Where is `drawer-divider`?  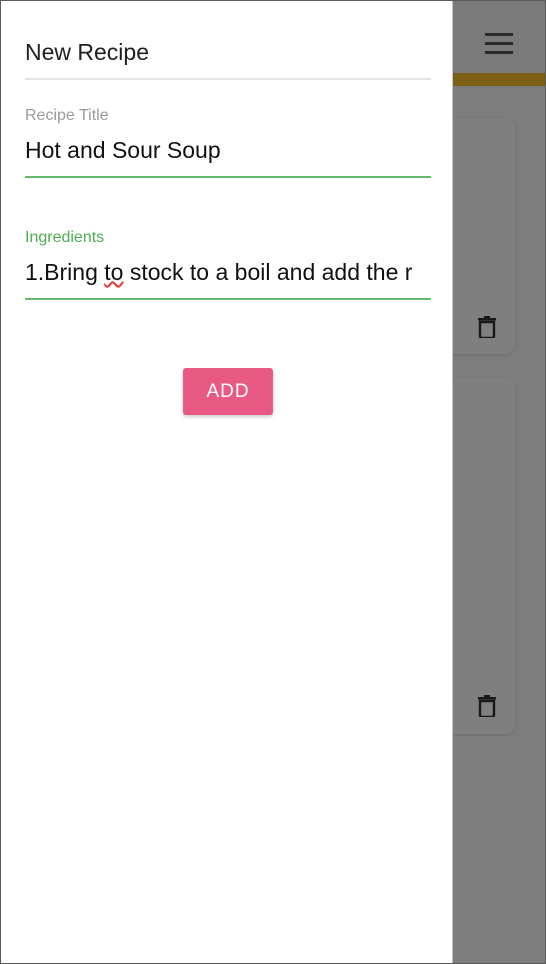
drawer-divider is located at coordinates (228, 79).